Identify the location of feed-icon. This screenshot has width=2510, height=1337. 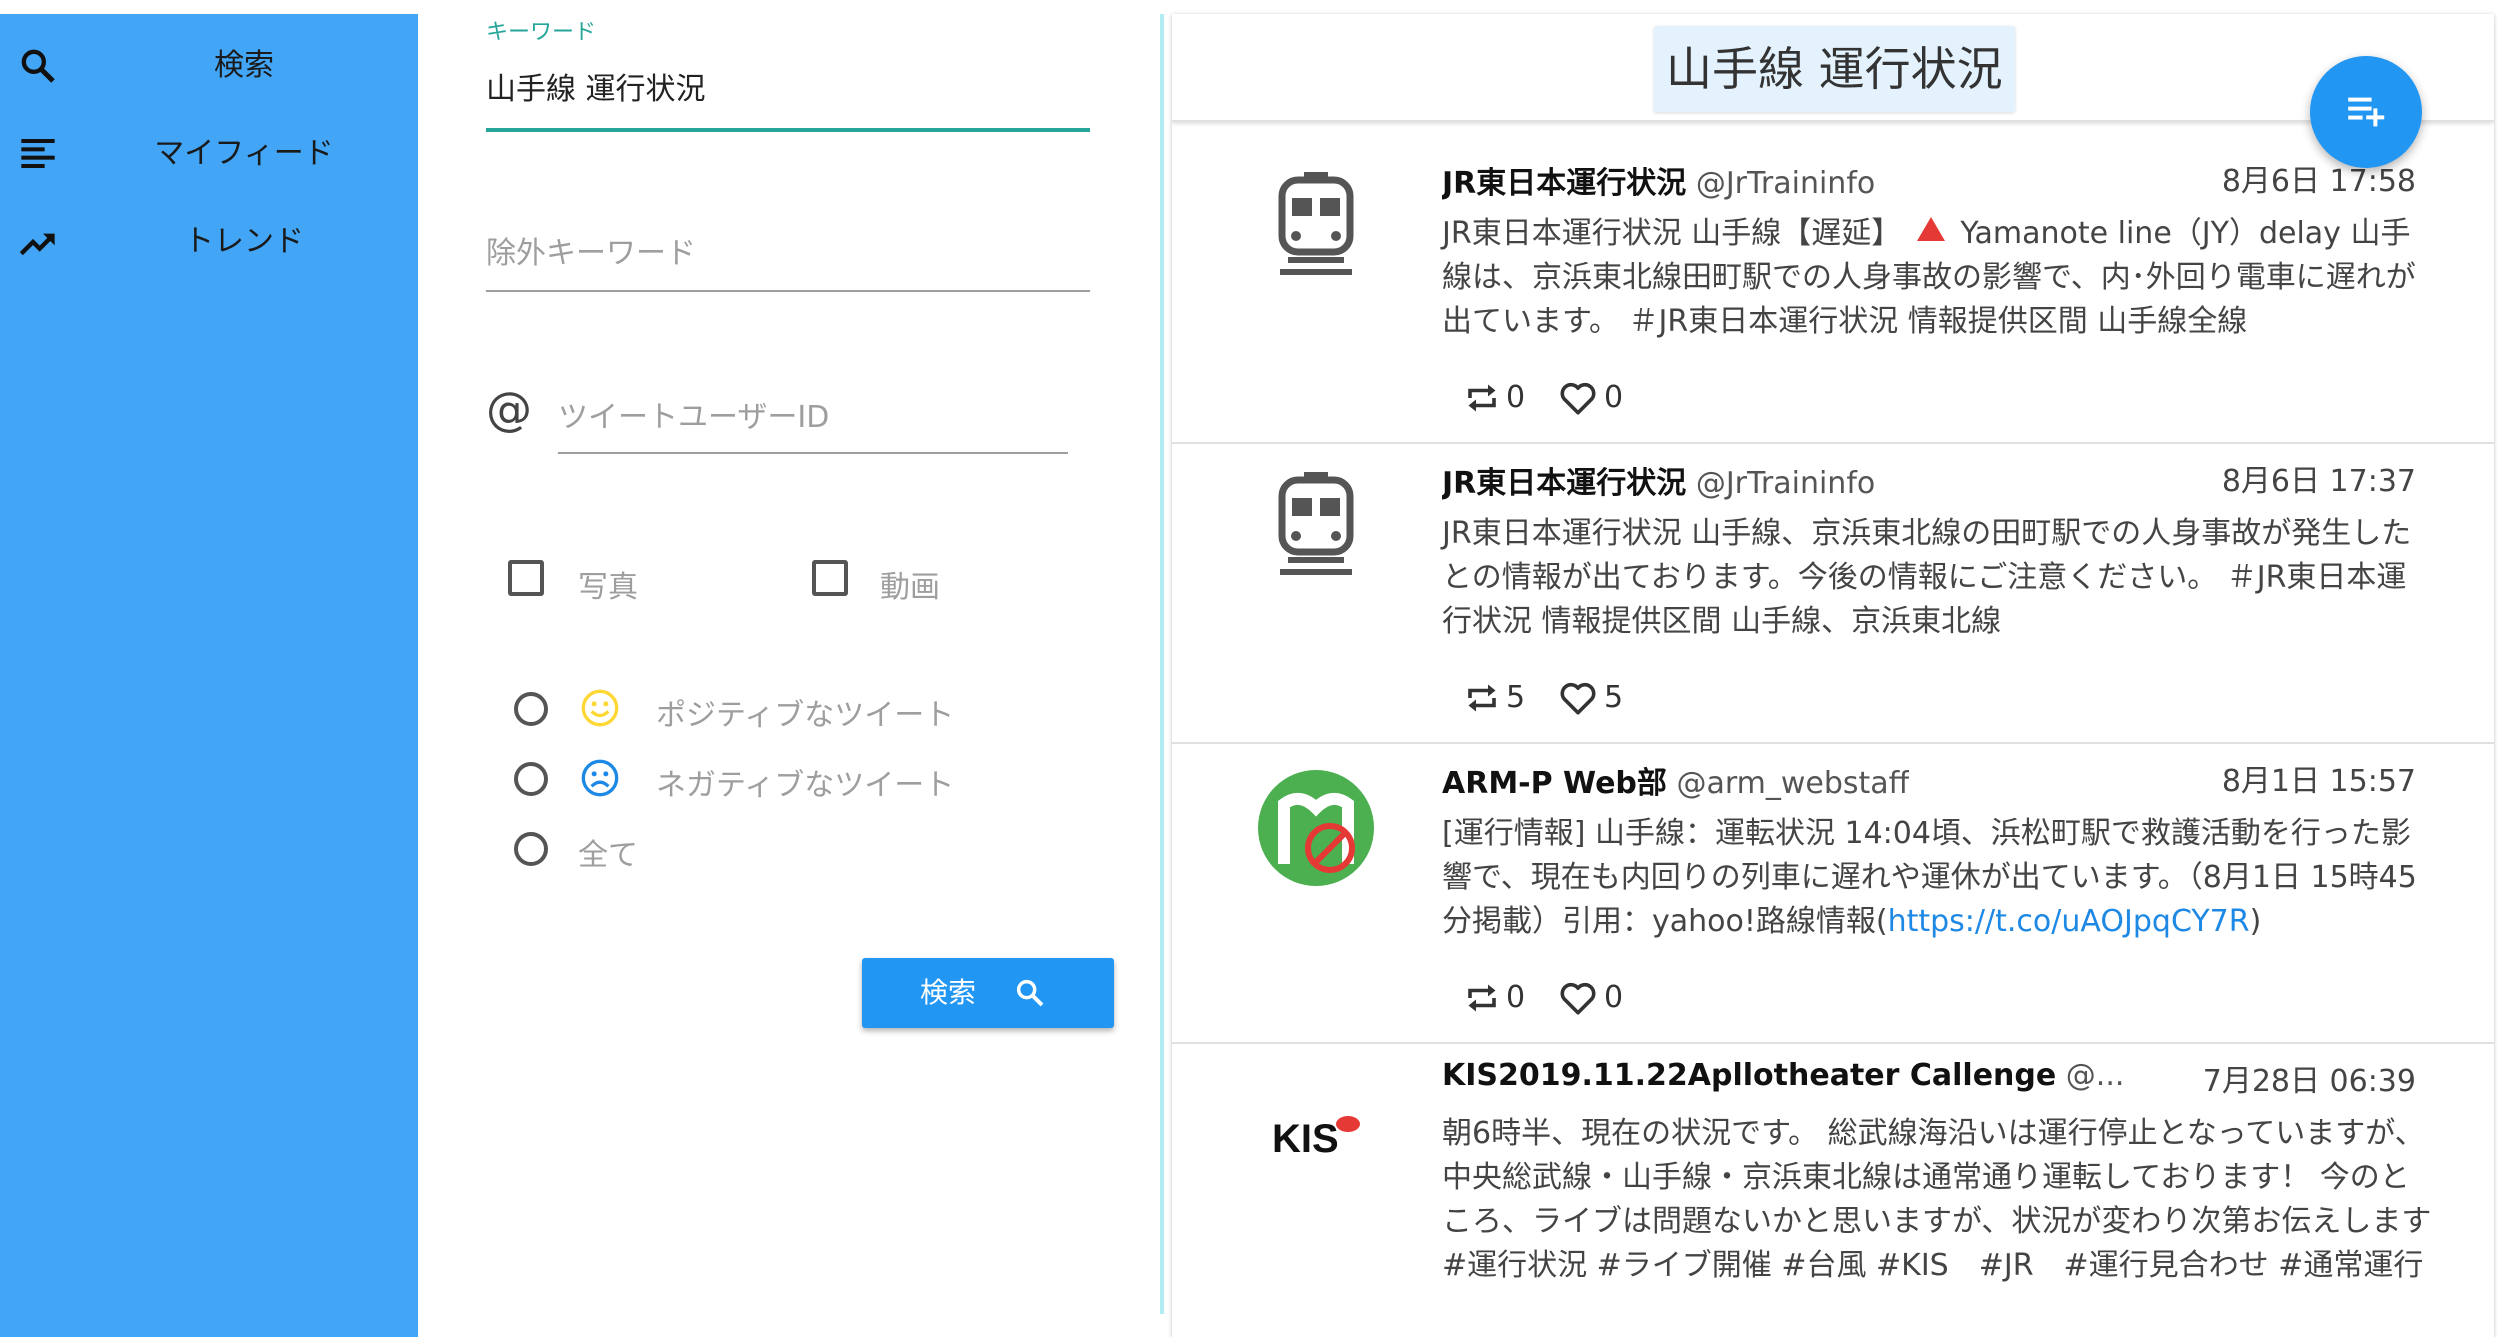
(38, 153).